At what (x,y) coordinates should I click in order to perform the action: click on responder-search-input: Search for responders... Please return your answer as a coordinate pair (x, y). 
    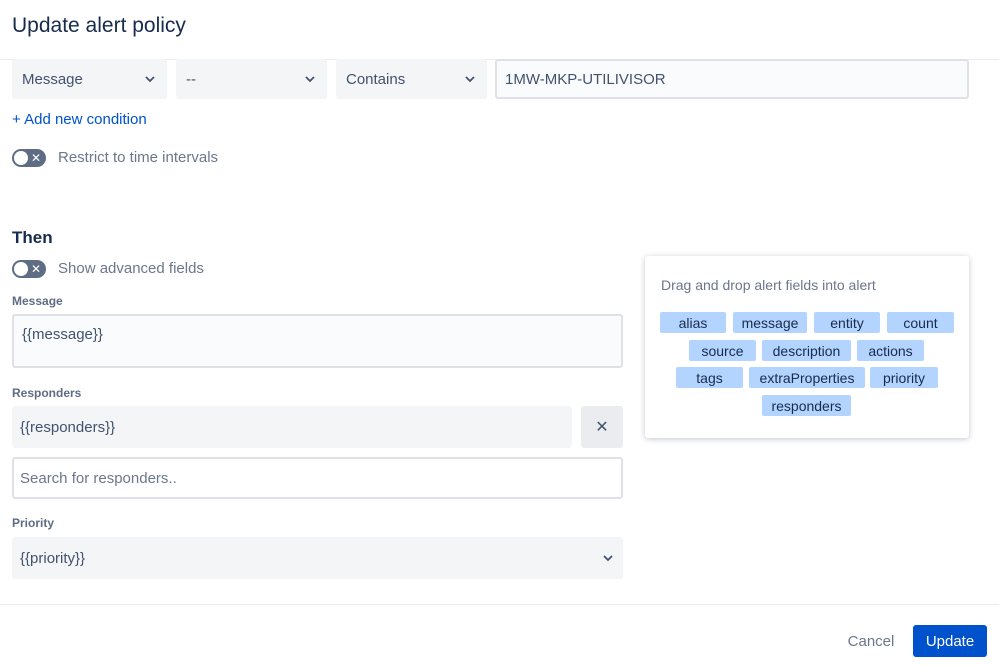
    Looking at the image, I should click on (317, 478).